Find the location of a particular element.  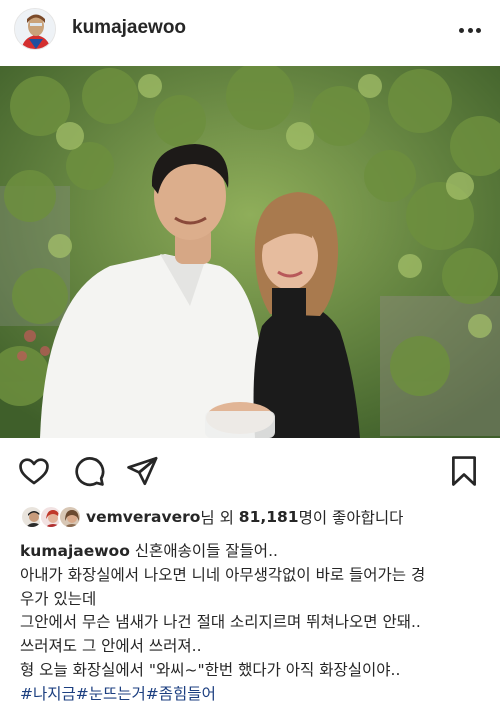

comment-button is located at coordinates (89, 471).